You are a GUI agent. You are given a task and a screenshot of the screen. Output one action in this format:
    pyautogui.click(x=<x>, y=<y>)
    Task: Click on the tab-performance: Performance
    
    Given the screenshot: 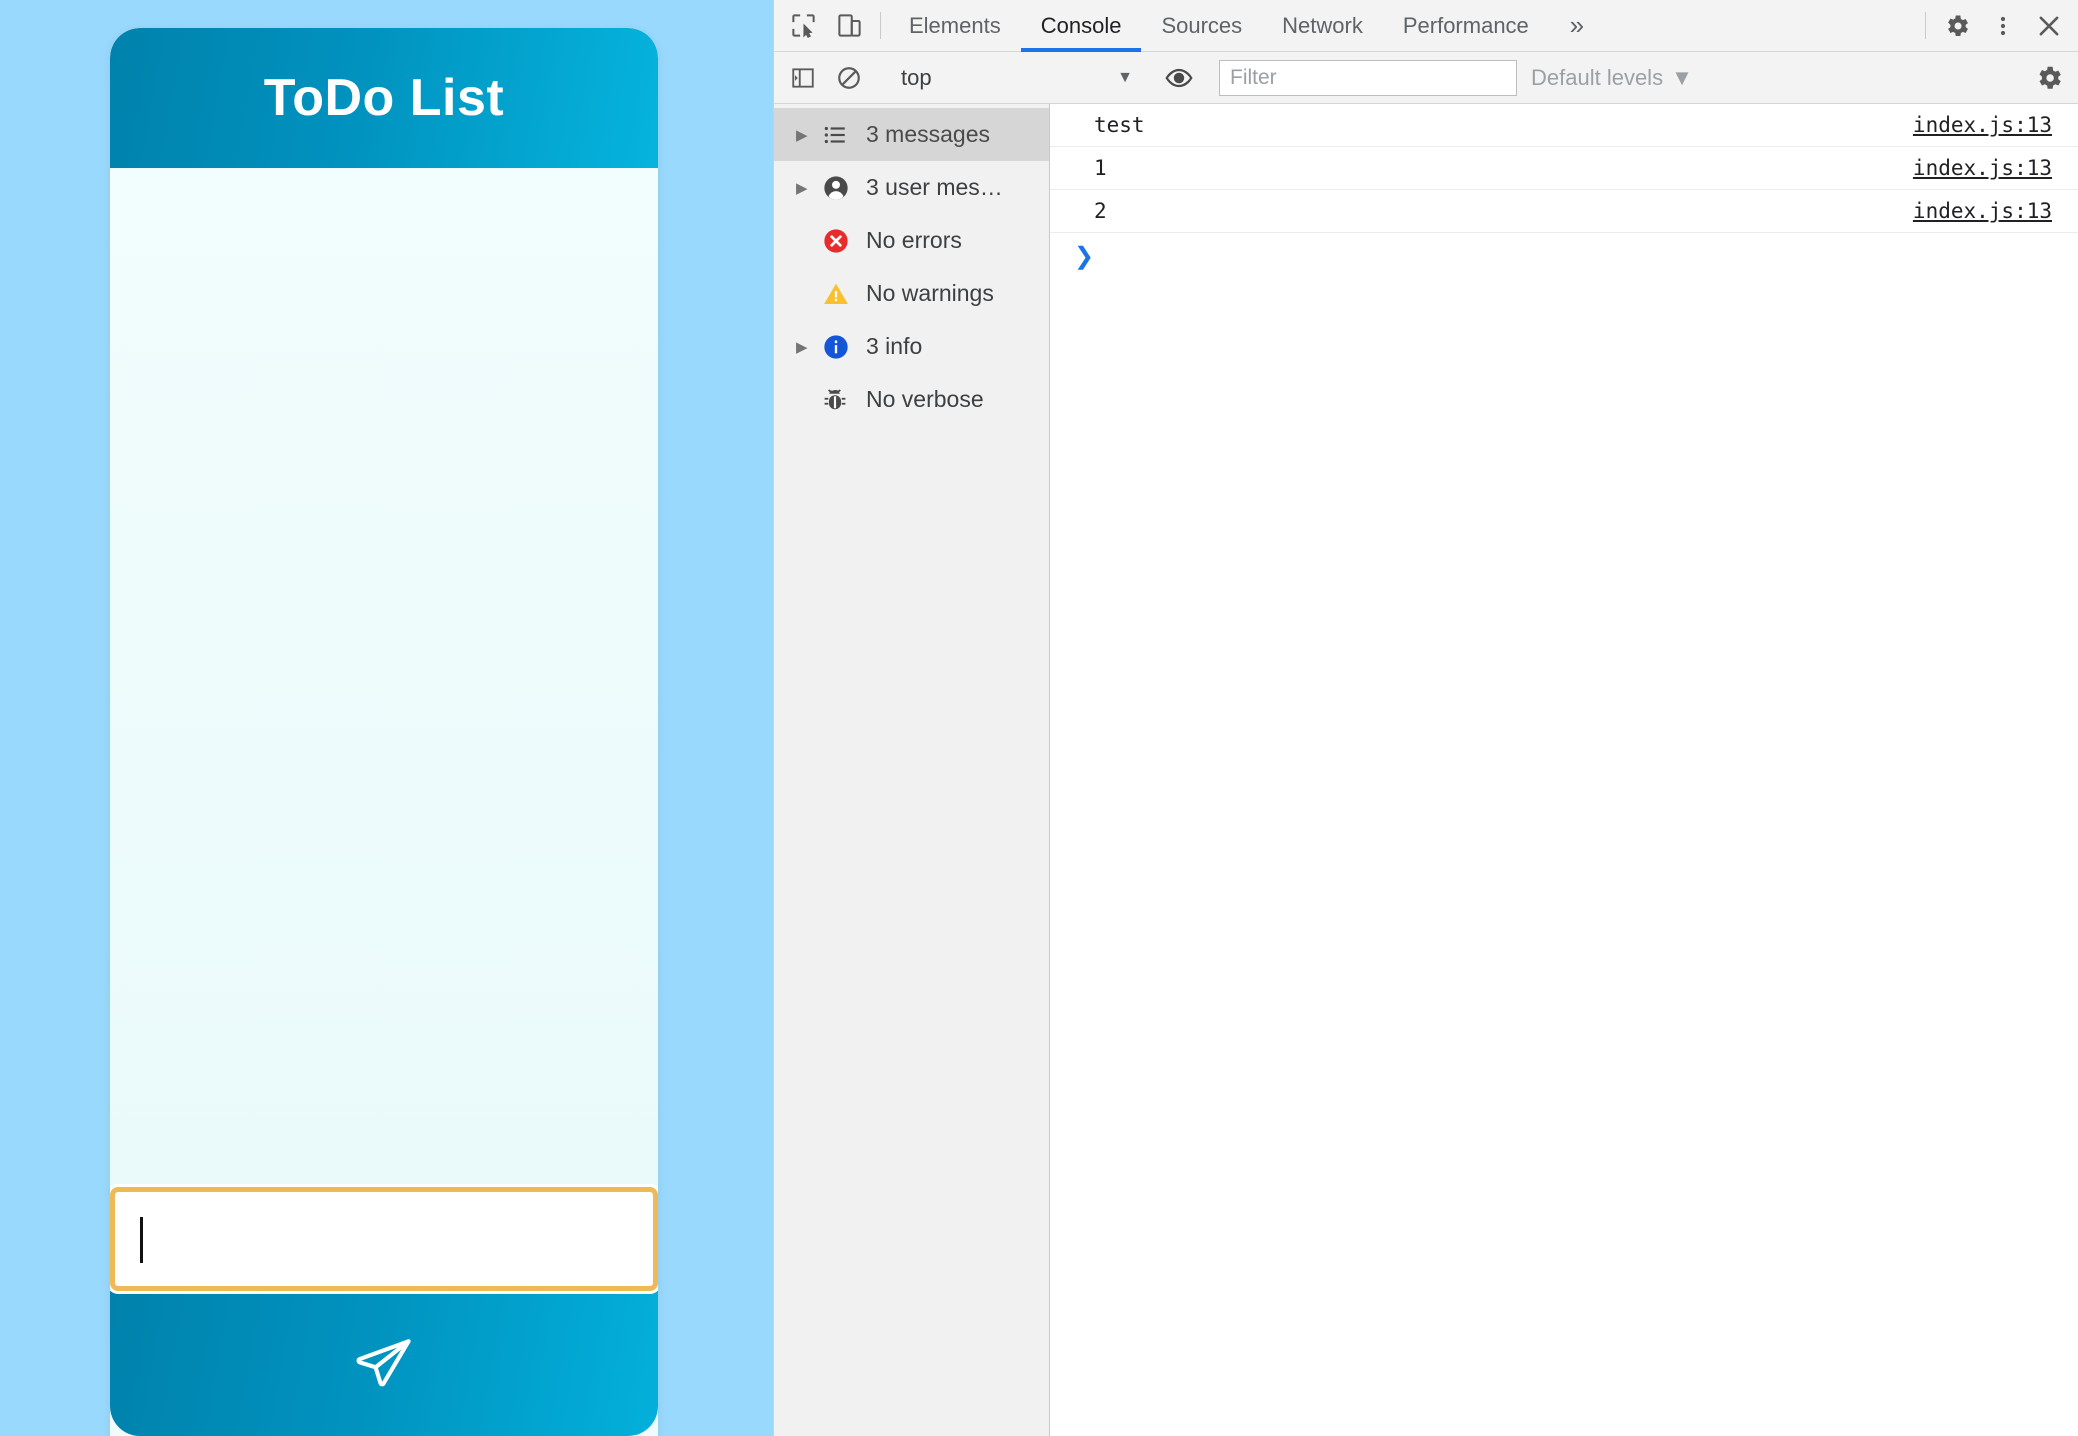 What is the action you would take?
    pyautogui.click(x=1466, y=25)
    